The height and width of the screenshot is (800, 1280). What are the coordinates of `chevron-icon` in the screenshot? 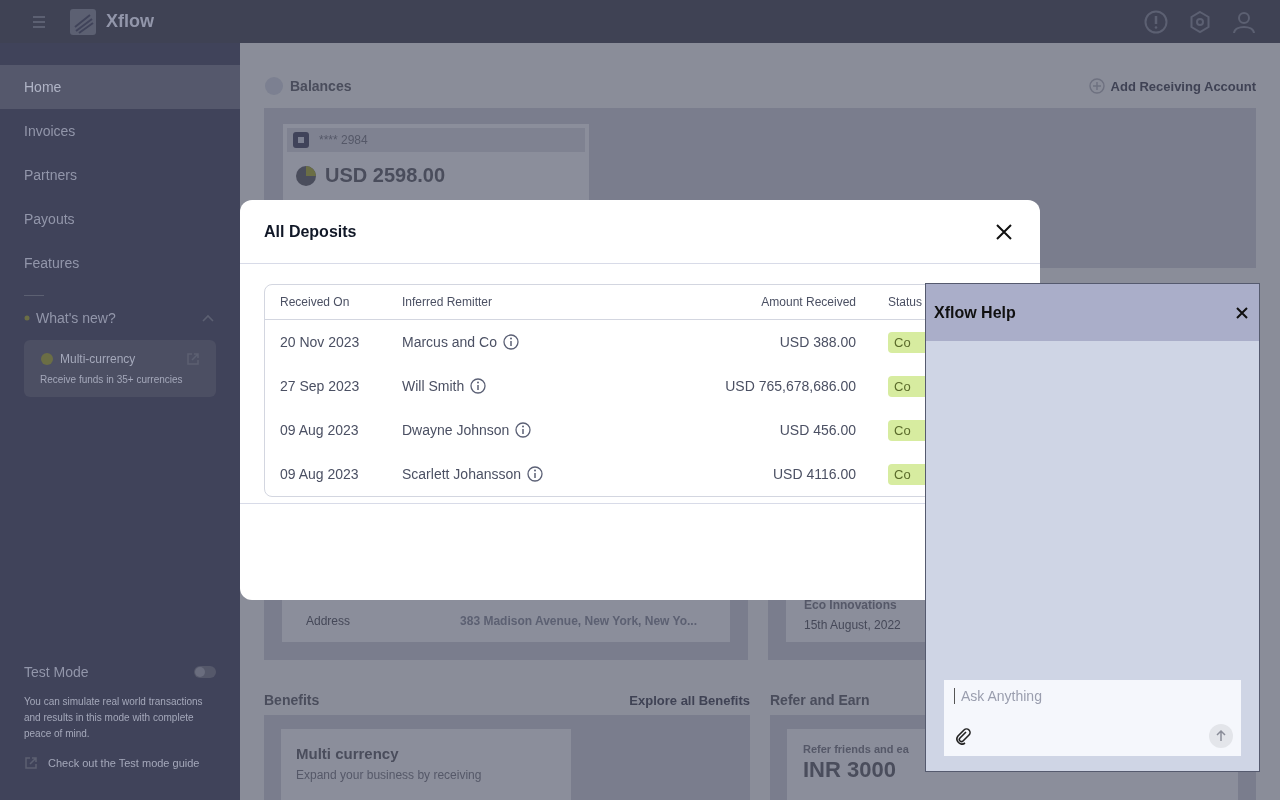 It's located at (208, 318).